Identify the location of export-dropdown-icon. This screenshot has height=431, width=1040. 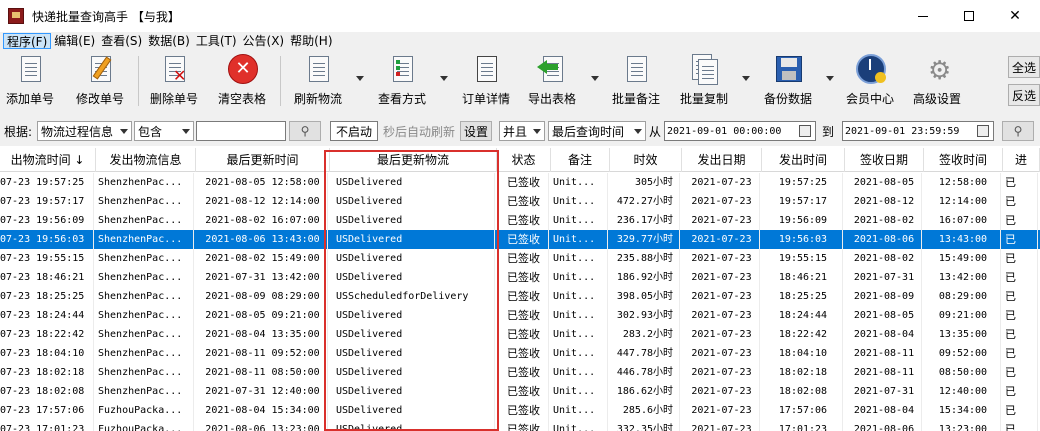
(595, 78).